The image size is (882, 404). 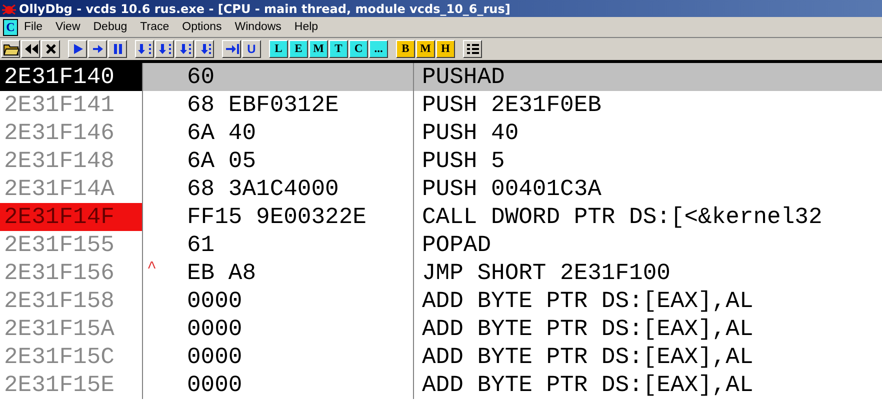 What do you see at coordinates (263, 189) in the screenshot?
I see `hex-dump-cell: 68 3A1C4000` at bounding box center [263, 189].